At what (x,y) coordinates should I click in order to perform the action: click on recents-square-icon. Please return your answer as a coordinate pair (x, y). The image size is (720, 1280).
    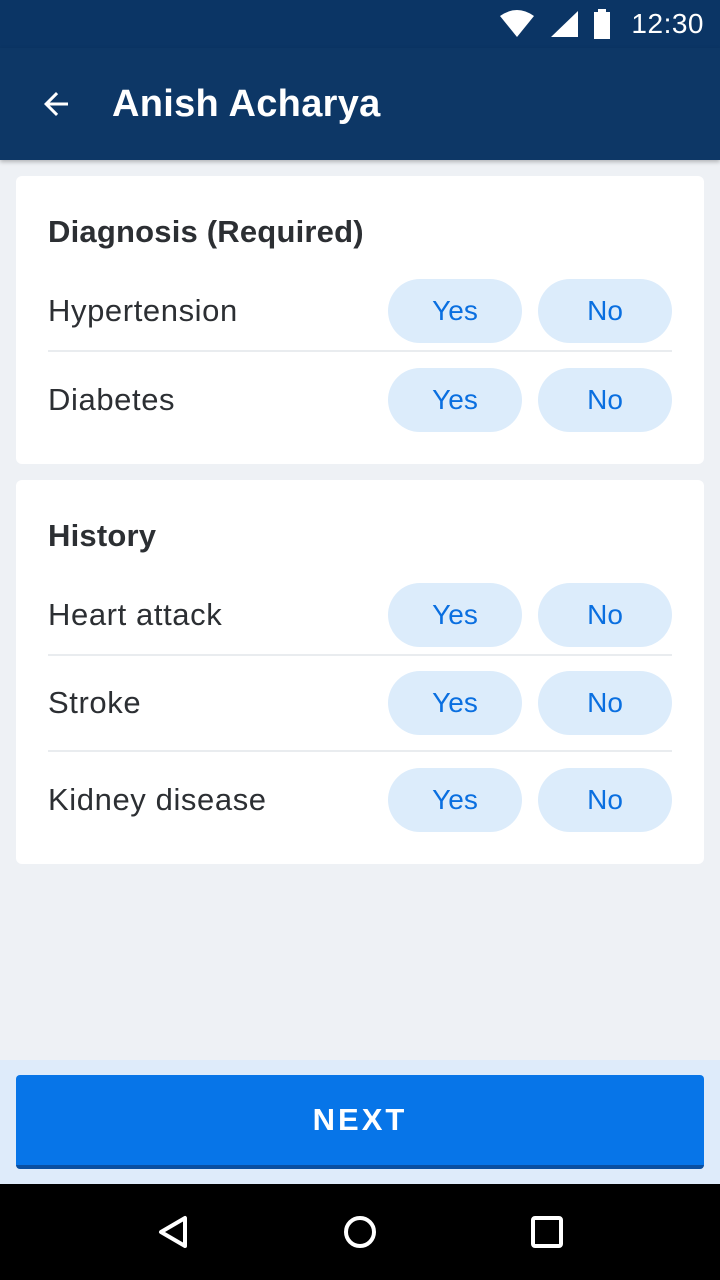
    Looking at the image, I should click on (546, 1232).